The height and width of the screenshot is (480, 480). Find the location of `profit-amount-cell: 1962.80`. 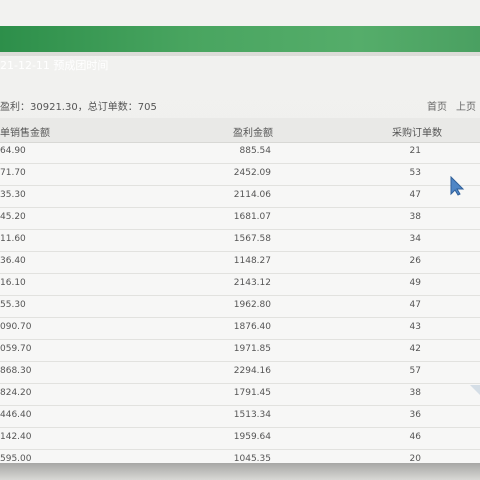

profit-amount-cell: 1962.80 is located at coordinates (252, 305).